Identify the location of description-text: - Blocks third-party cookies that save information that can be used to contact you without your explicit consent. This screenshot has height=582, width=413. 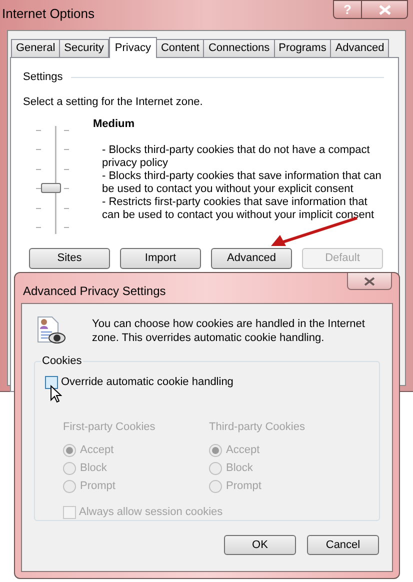
(242, 183).